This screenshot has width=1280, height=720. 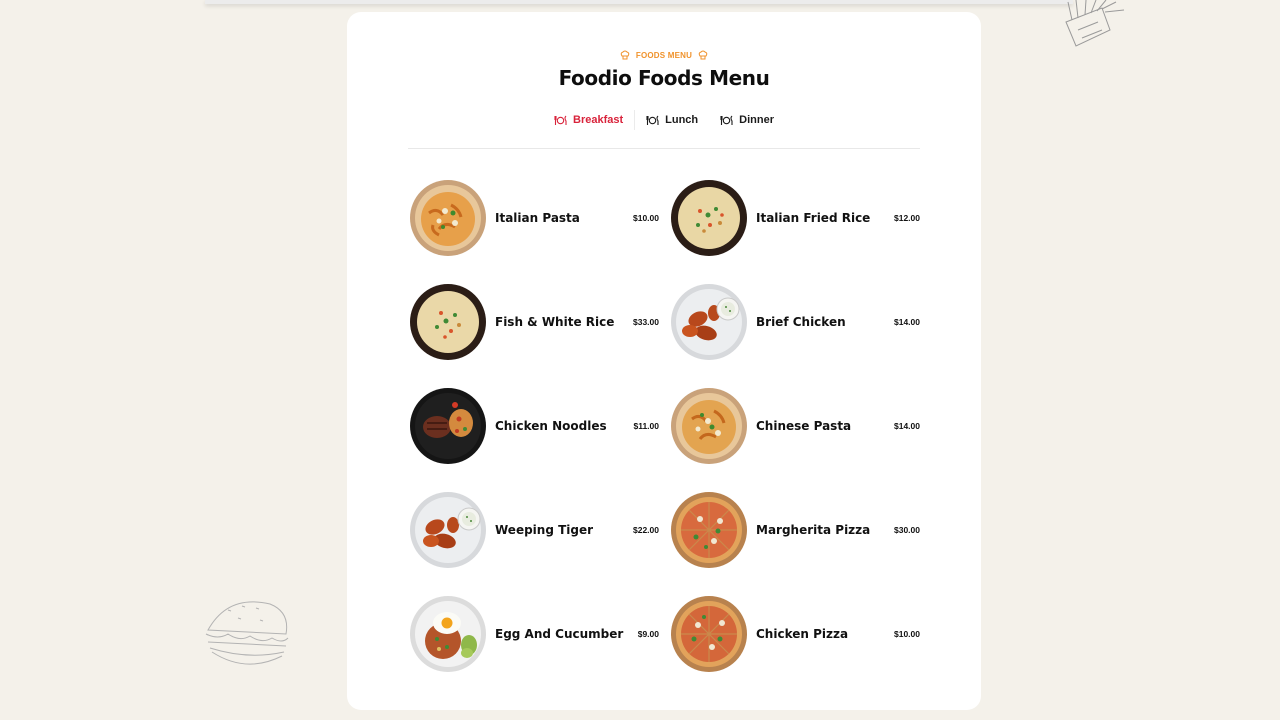 I want to click on menu-item: Weeping Tiger $22.00, so click(x=534, y=530).